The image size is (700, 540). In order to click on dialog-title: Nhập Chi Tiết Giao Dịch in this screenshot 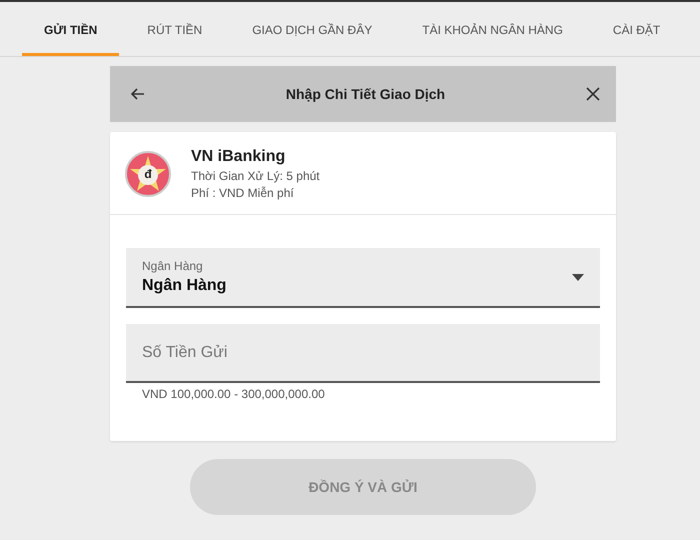, I will do `click(365, 94)`.